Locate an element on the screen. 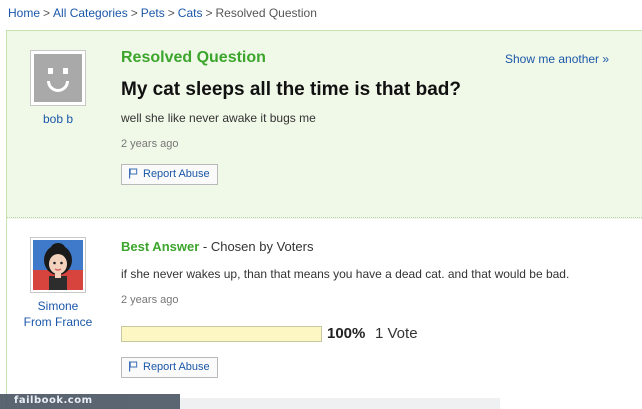 This screenshot has width=642, height=409. breadcrumb-current: Resolved Question is located at coordinates (266, 13).